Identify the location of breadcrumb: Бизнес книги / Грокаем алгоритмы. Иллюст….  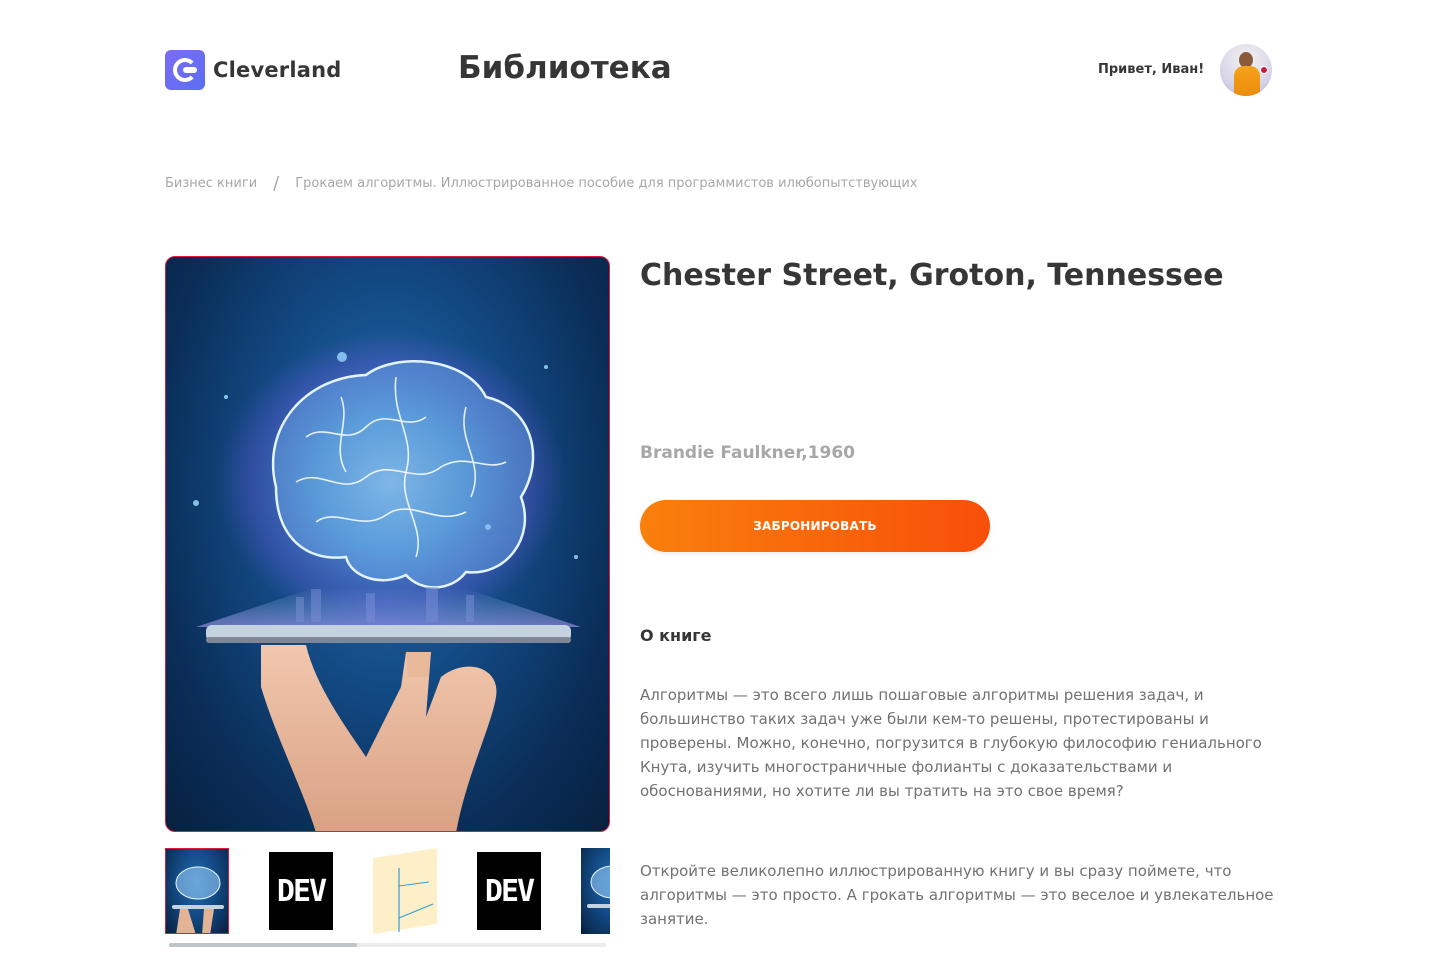
(541, 183).